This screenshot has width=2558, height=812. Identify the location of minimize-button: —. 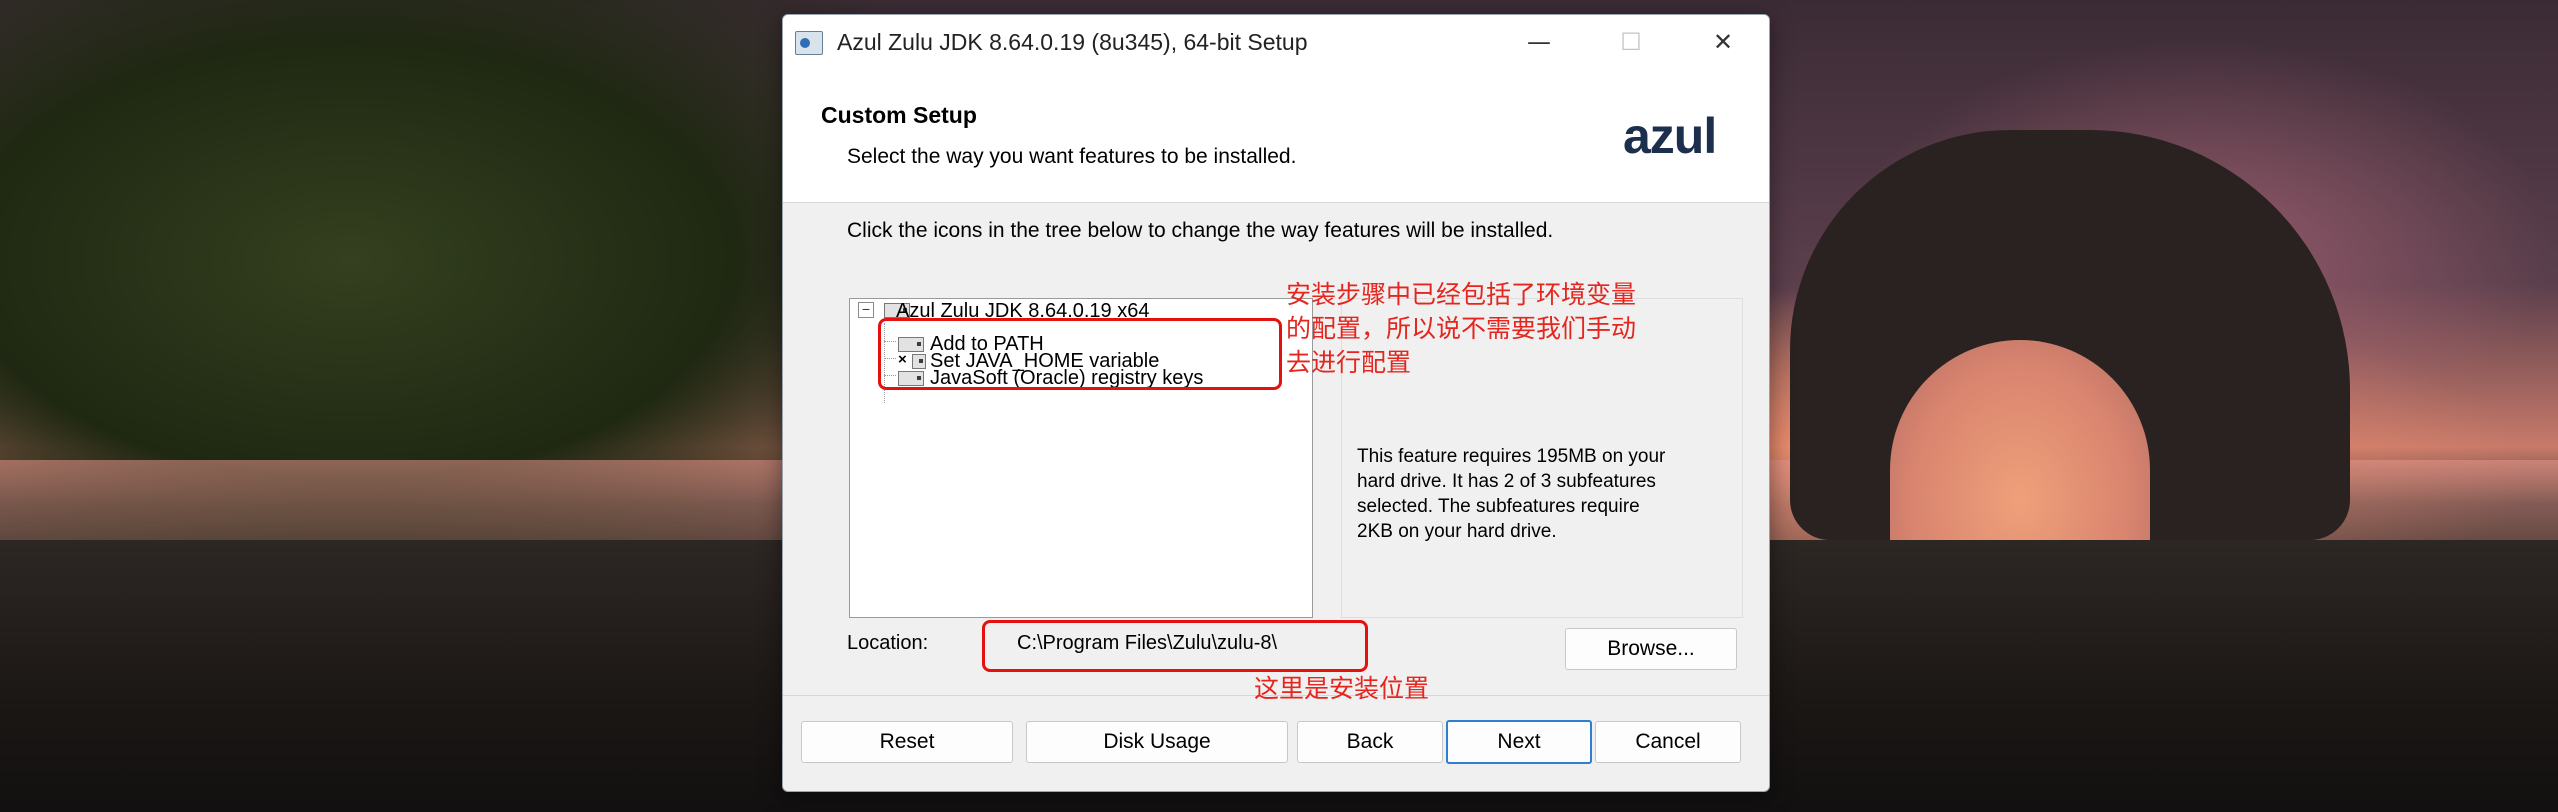
(1539, 42).